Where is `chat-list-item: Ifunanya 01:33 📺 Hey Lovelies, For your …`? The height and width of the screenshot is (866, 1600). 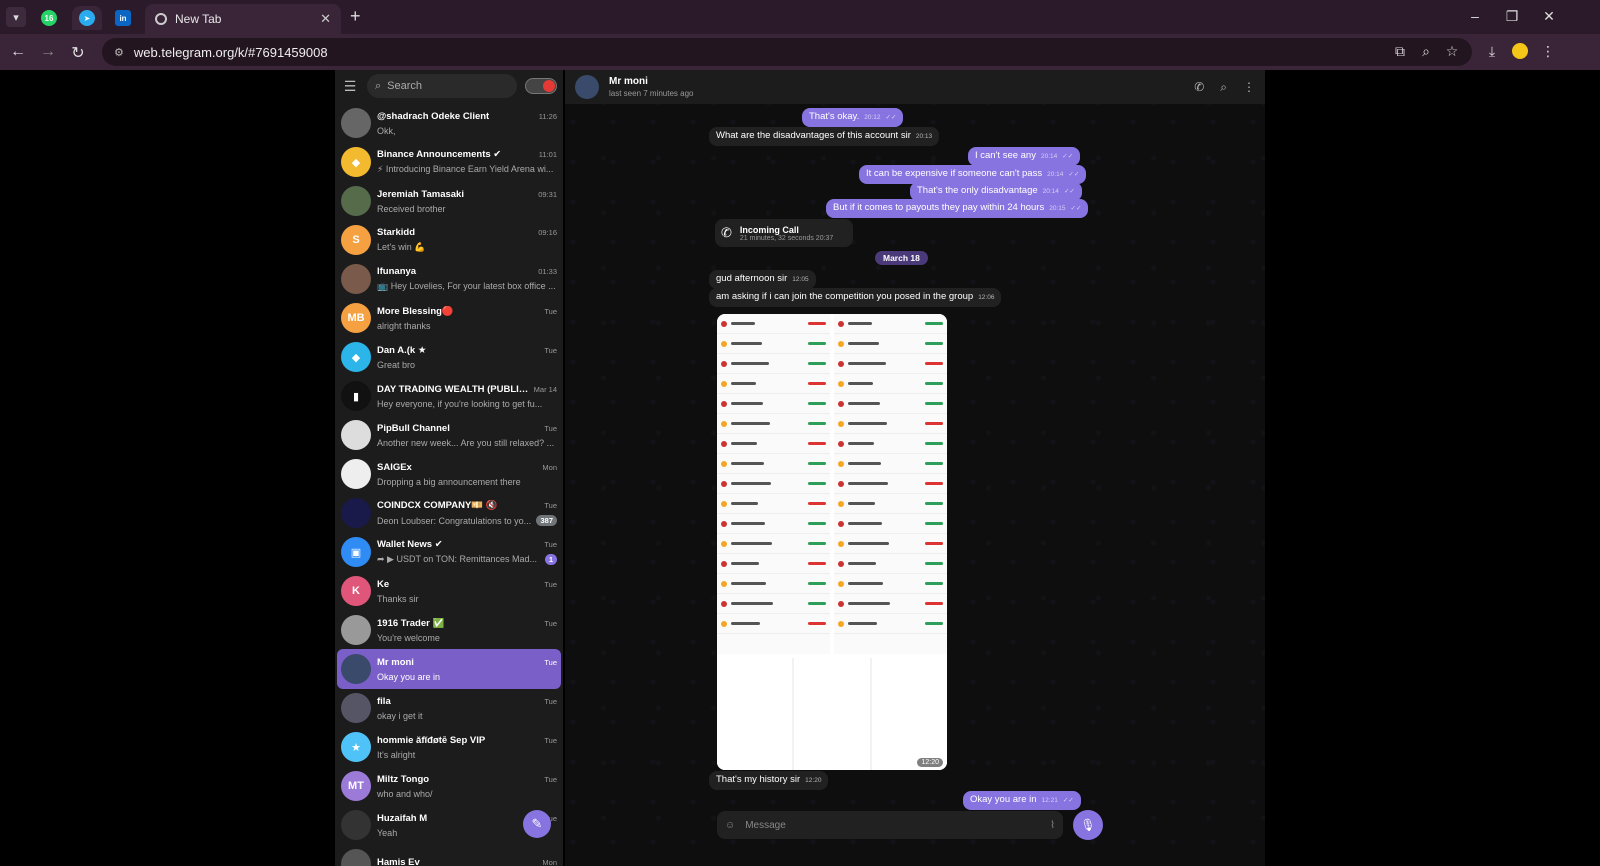 chat-list-item: Ifunanya 01:33 📺 Hey Lovelies, For your … is located at coordinates (449, 279).